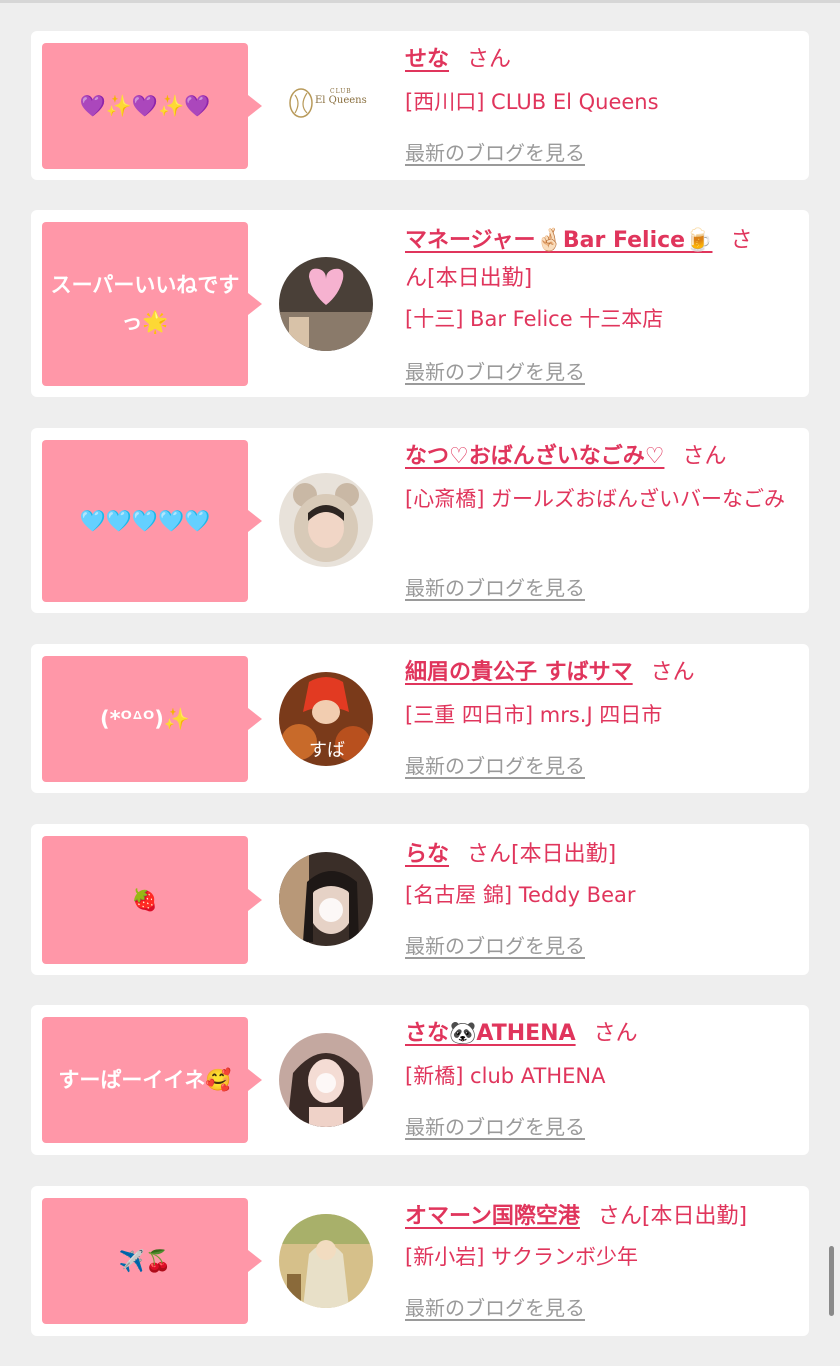 The height and width of the screenshot is (1366, 840). I want to click on shop-name: [新小岩] サクランボ少年, so click(522, 1257).